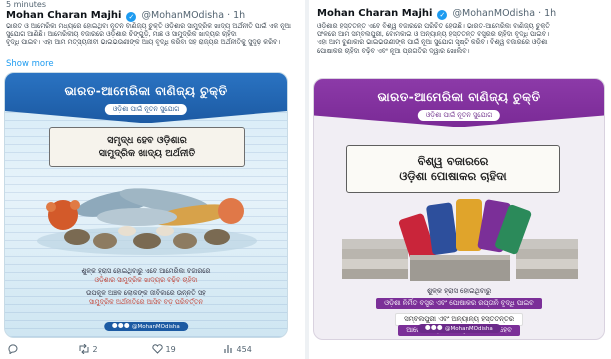 This screenshot has height=359, width=611. I want to click on like-button: 19, so click(164, 349).